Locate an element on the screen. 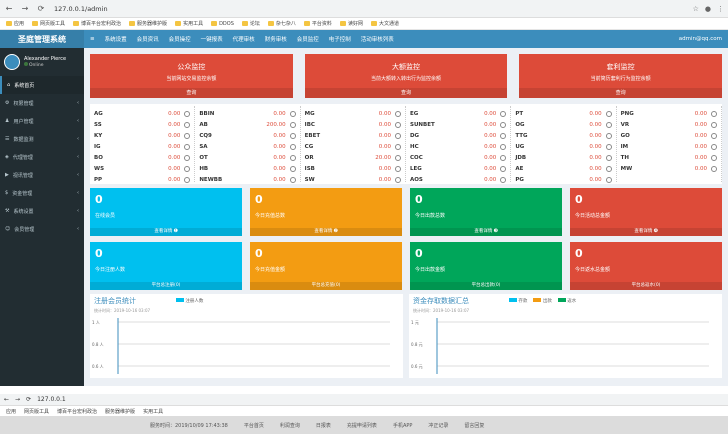 This screenshot has height=434, width=728. nav-item: 代理审核 is located at coordinates (244, 39).